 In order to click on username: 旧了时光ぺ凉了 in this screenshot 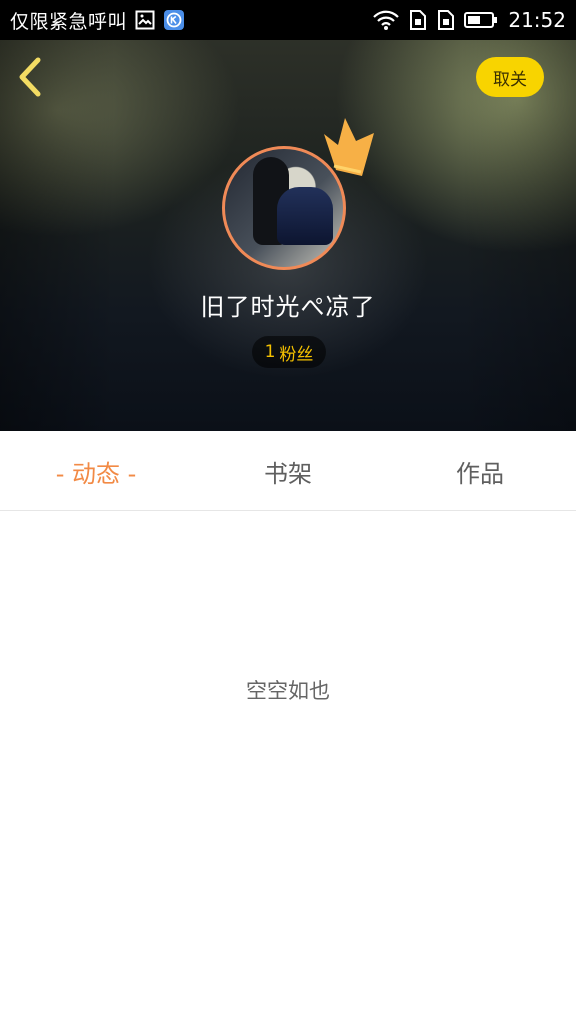, I will do `click(288, 307)`.